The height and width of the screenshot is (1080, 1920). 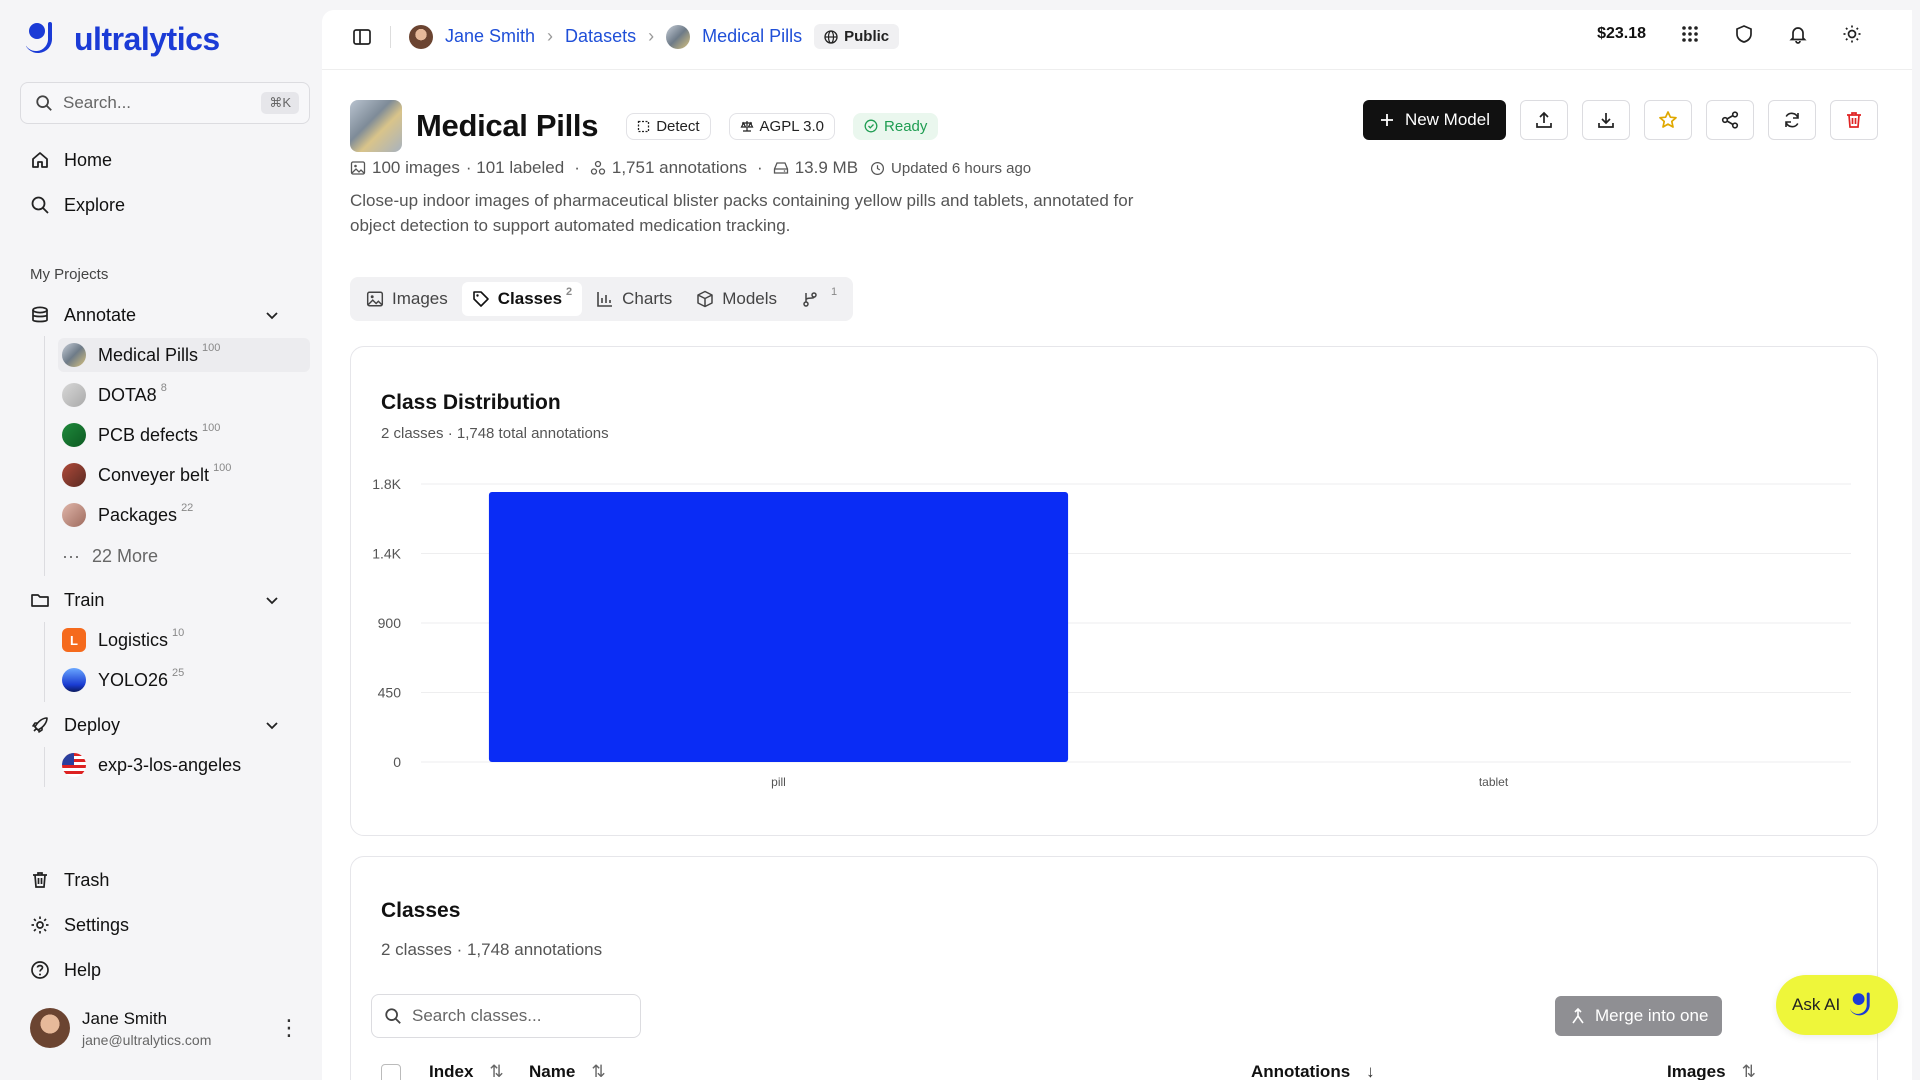 What do you see at coordinates (1447, 119) in the screenshot?
I see `new-model-label: New Model` at bounding box center [1447, 119].